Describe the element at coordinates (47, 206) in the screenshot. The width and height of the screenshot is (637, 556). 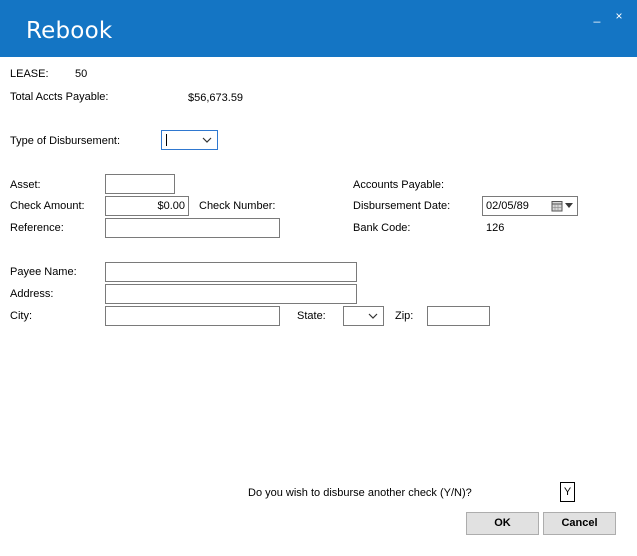
I see `check-amount-label: Check Amount:` at that location.